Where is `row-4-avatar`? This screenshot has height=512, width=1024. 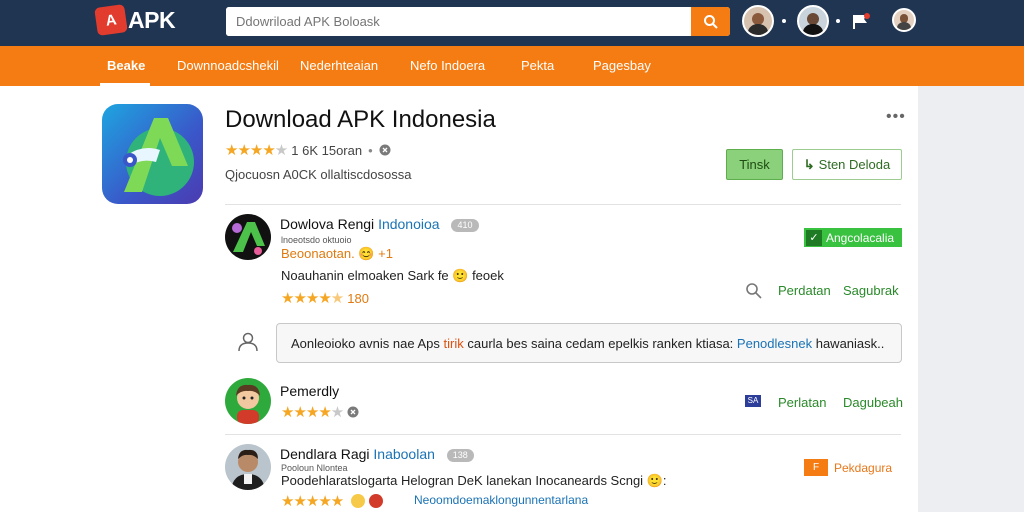 row-4-avatar is located at coordinates (248, 467).